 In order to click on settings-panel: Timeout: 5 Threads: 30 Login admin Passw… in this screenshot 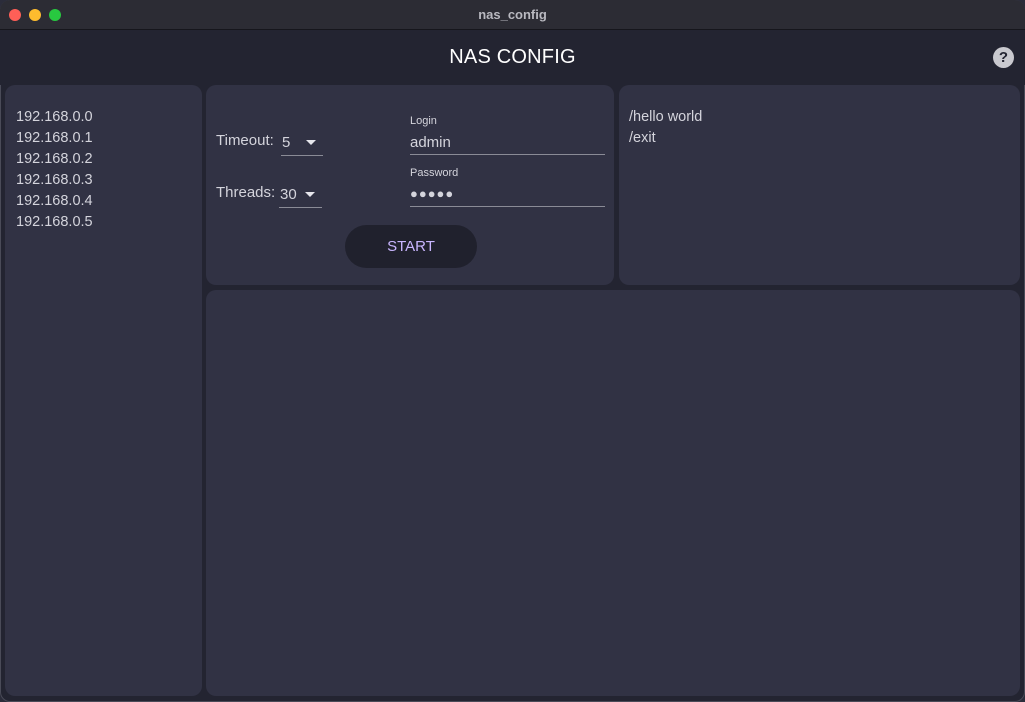, I will do `click(410, 185)`.